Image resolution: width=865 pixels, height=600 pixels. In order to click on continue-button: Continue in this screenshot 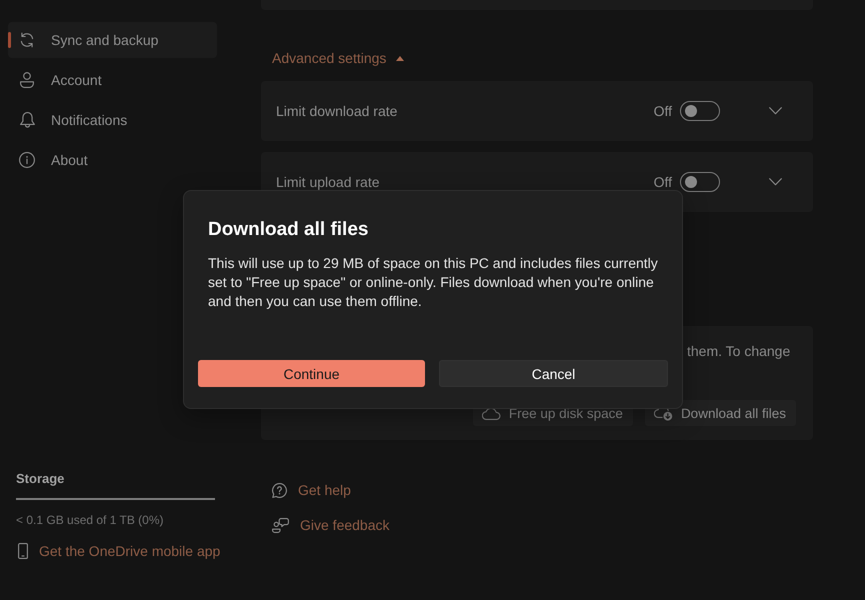, I will do `click(311, 373)`.